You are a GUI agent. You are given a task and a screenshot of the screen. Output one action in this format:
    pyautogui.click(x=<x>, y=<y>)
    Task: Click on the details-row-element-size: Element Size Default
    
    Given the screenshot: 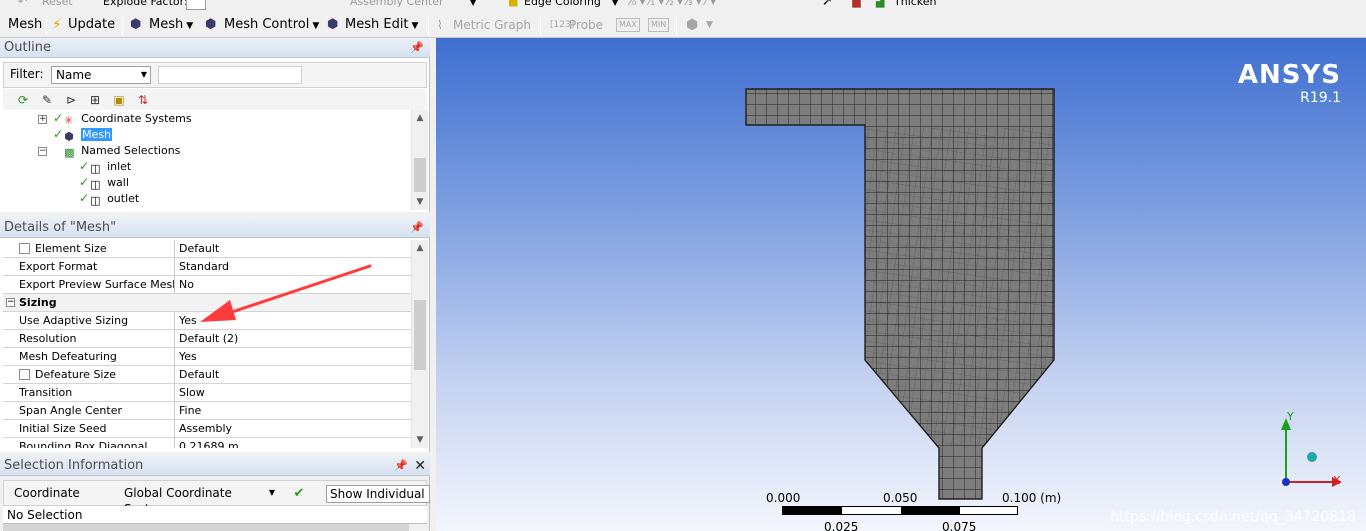 What is the action you would take?
    pyautogui.click(x=207, y=249)
    